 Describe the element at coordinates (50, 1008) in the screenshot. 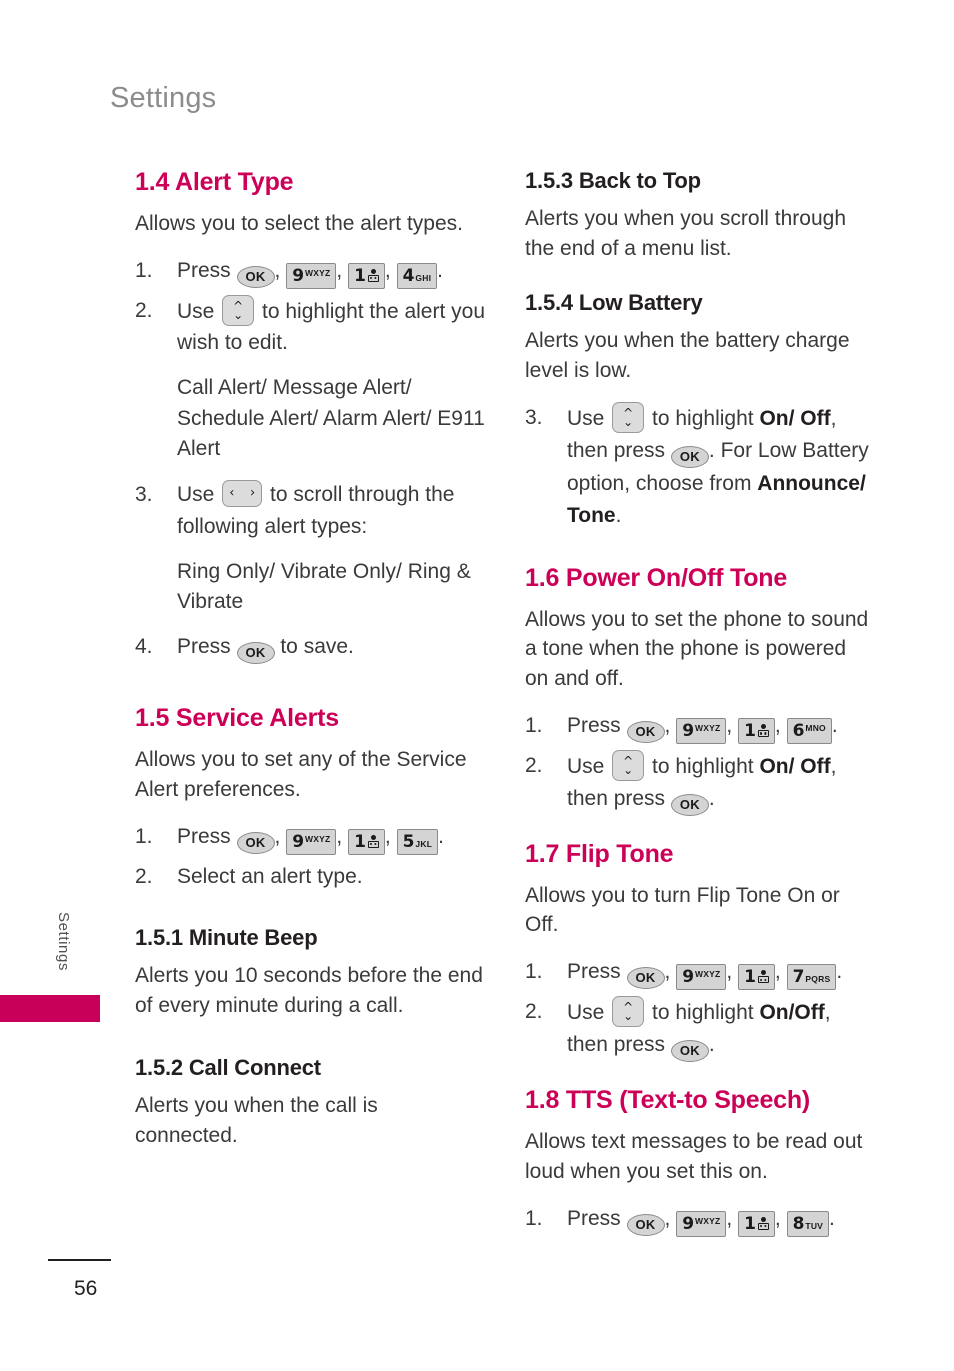

I see `side-tab-swatch` at that location.